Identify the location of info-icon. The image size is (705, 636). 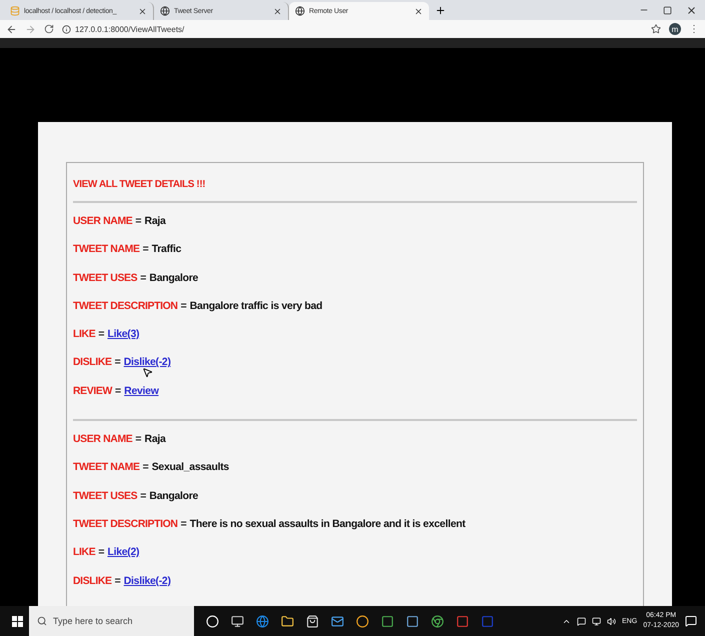
(66, 29).